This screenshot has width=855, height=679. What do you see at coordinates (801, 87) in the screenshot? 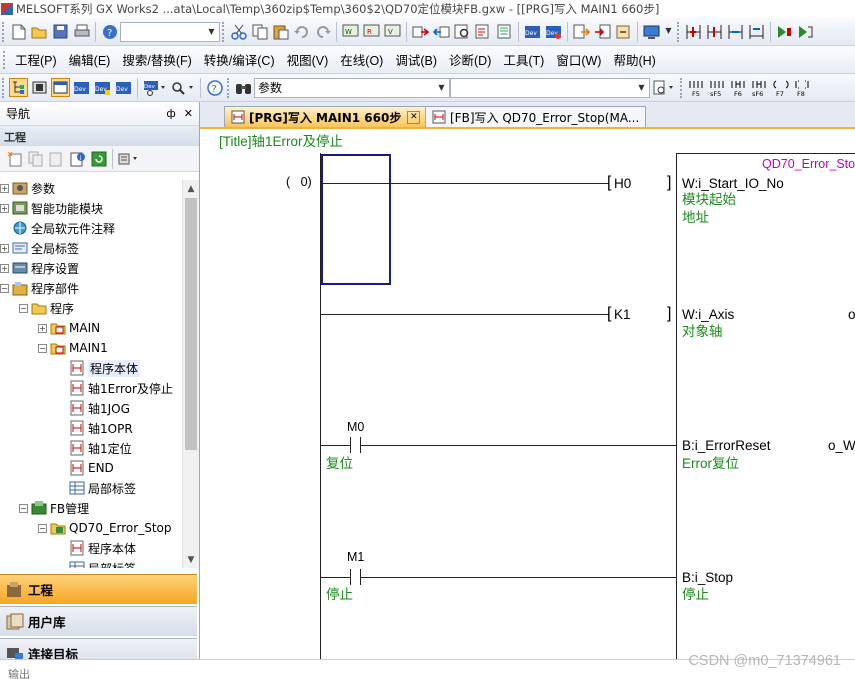
I see `ladder-f8-icon: F8` at bounding box center [801, 87].